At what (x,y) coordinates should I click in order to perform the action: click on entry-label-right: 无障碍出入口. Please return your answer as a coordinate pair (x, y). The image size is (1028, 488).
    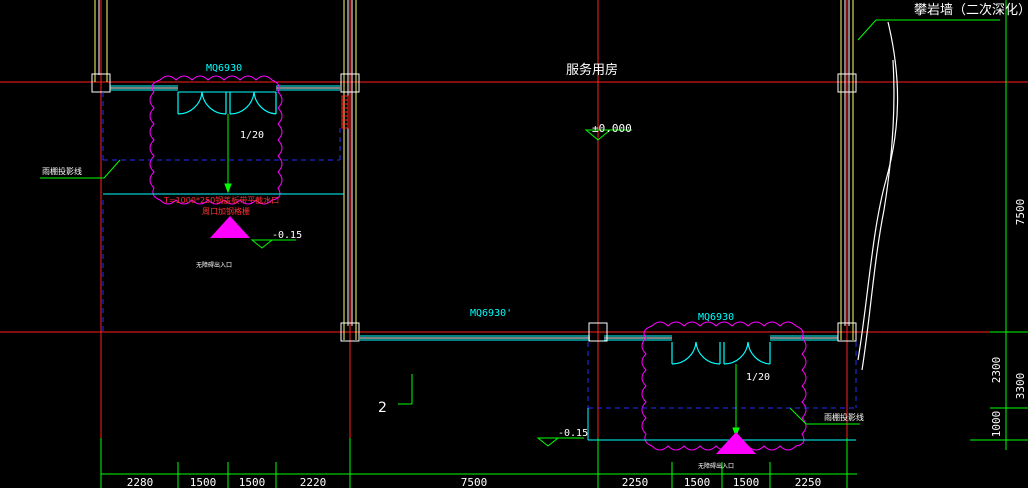
    Looking at the image, I should click on (716, 466).